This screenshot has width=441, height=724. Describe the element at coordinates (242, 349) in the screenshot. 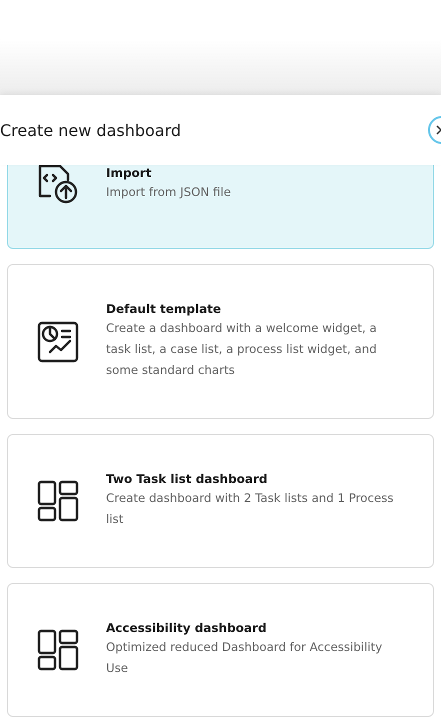

I see `template-description: Create a dashboard with a welcome widget, a task list, a case list, a process list widget, and some standard charts` at that location.